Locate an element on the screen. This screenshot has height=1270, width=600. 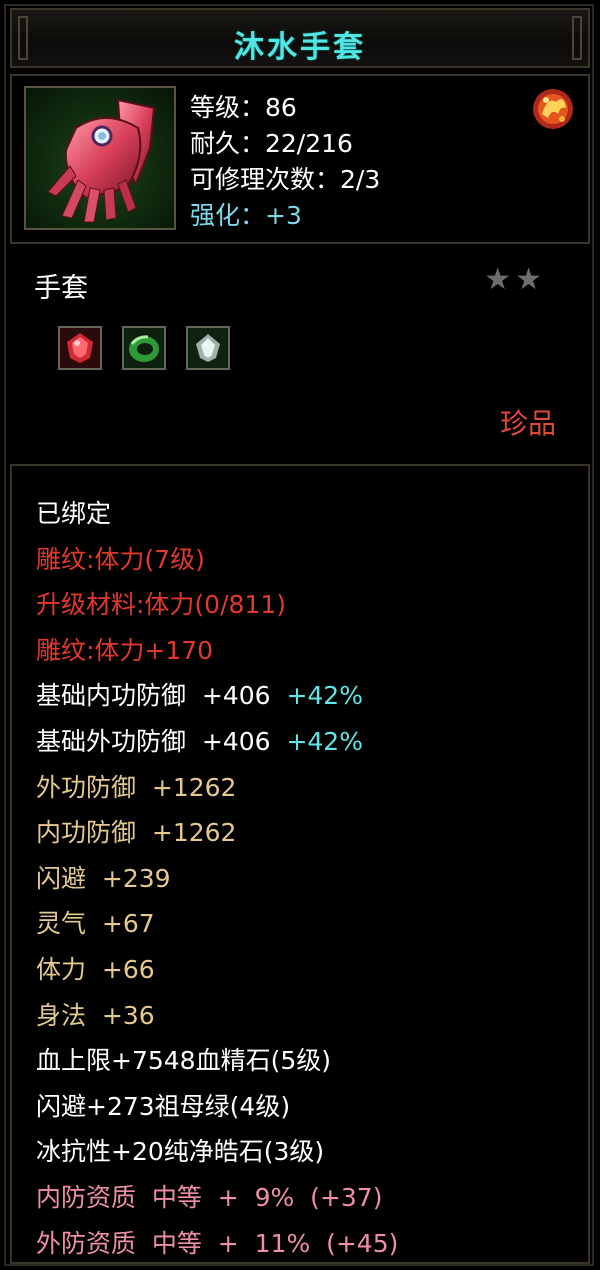
stat-line: 升级材料:体力(0/811) is located at coordinates (161, 603).